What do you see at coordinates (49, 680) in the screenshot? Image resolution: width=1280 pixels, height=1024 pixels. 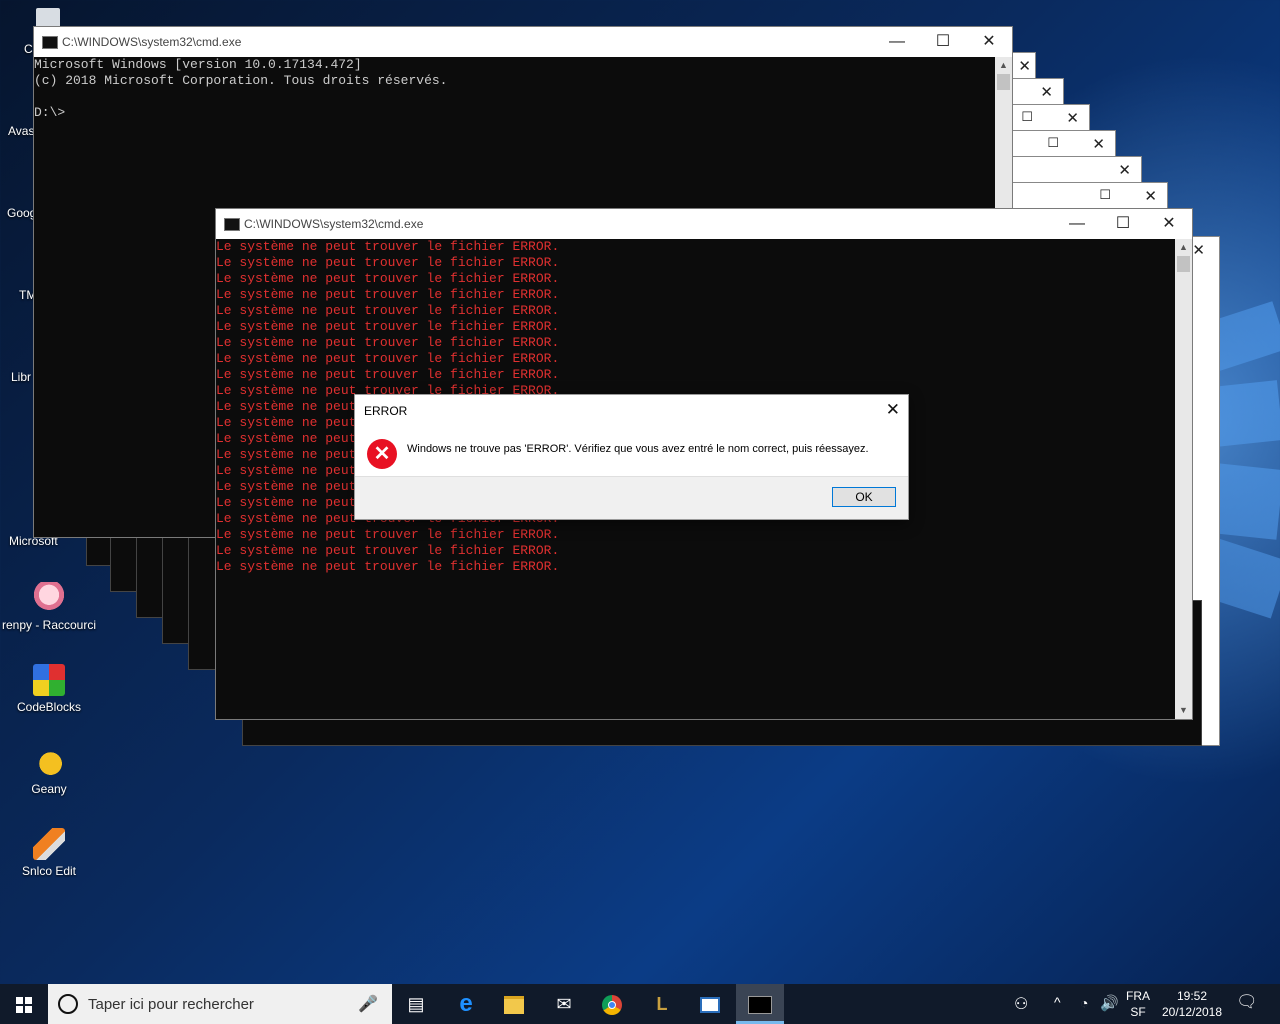 I see `codeblocks-icon` at bounding box center [49, 680].